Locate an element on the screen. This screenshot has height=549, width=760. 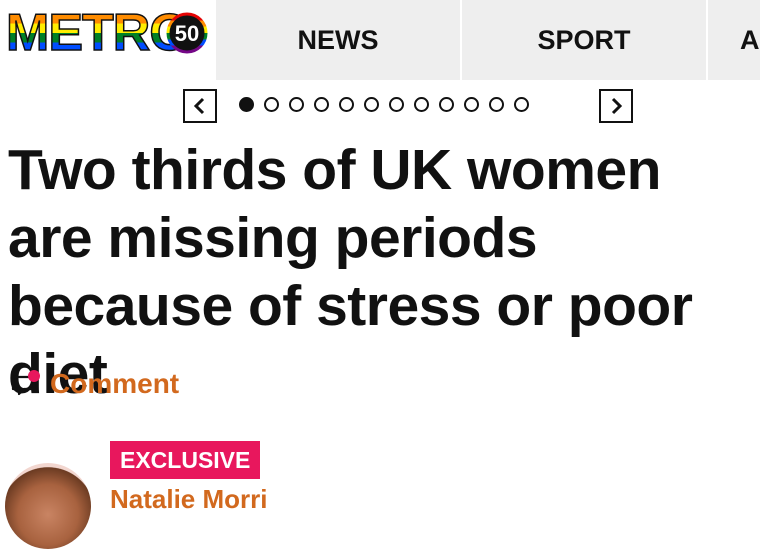
logo-badge: 50 is located at coordinates (187, 33).